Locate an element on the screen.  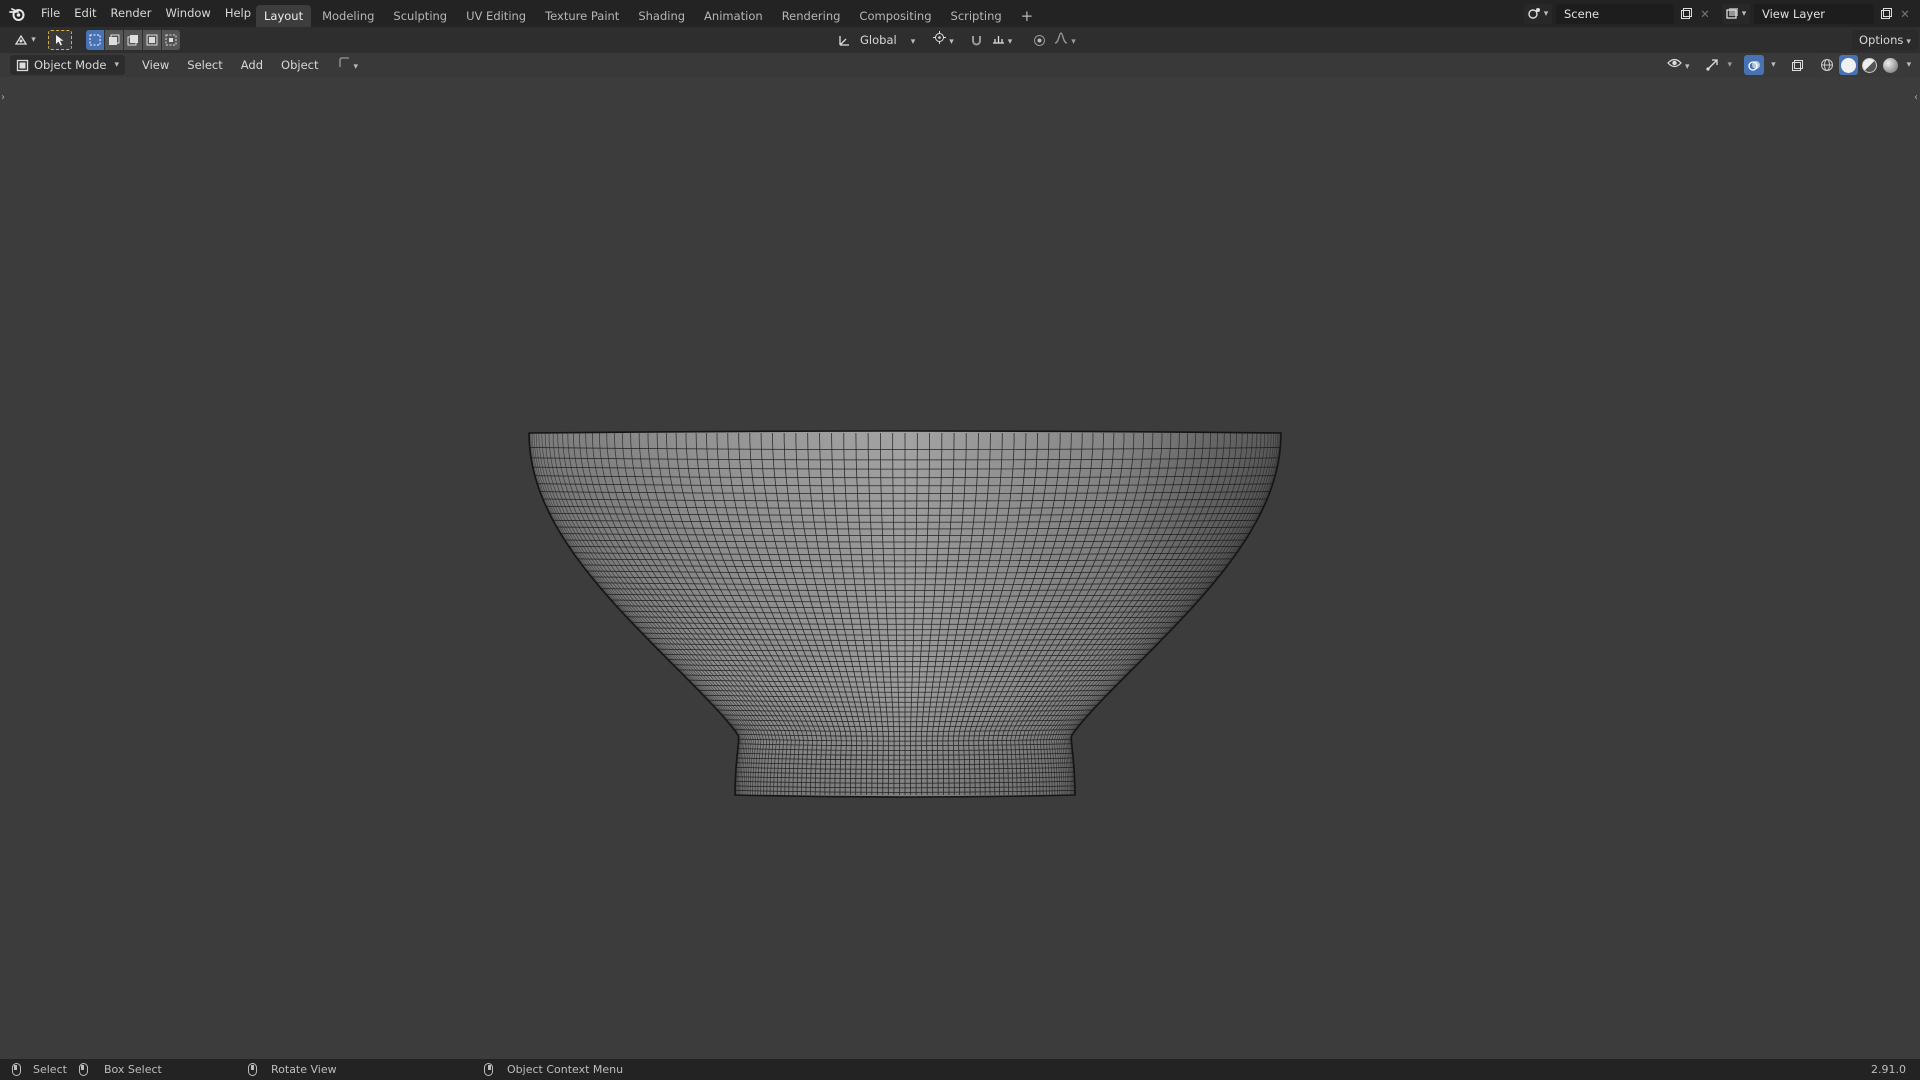
wireframe-sphere-icon is located at coordinates (1827, 65).